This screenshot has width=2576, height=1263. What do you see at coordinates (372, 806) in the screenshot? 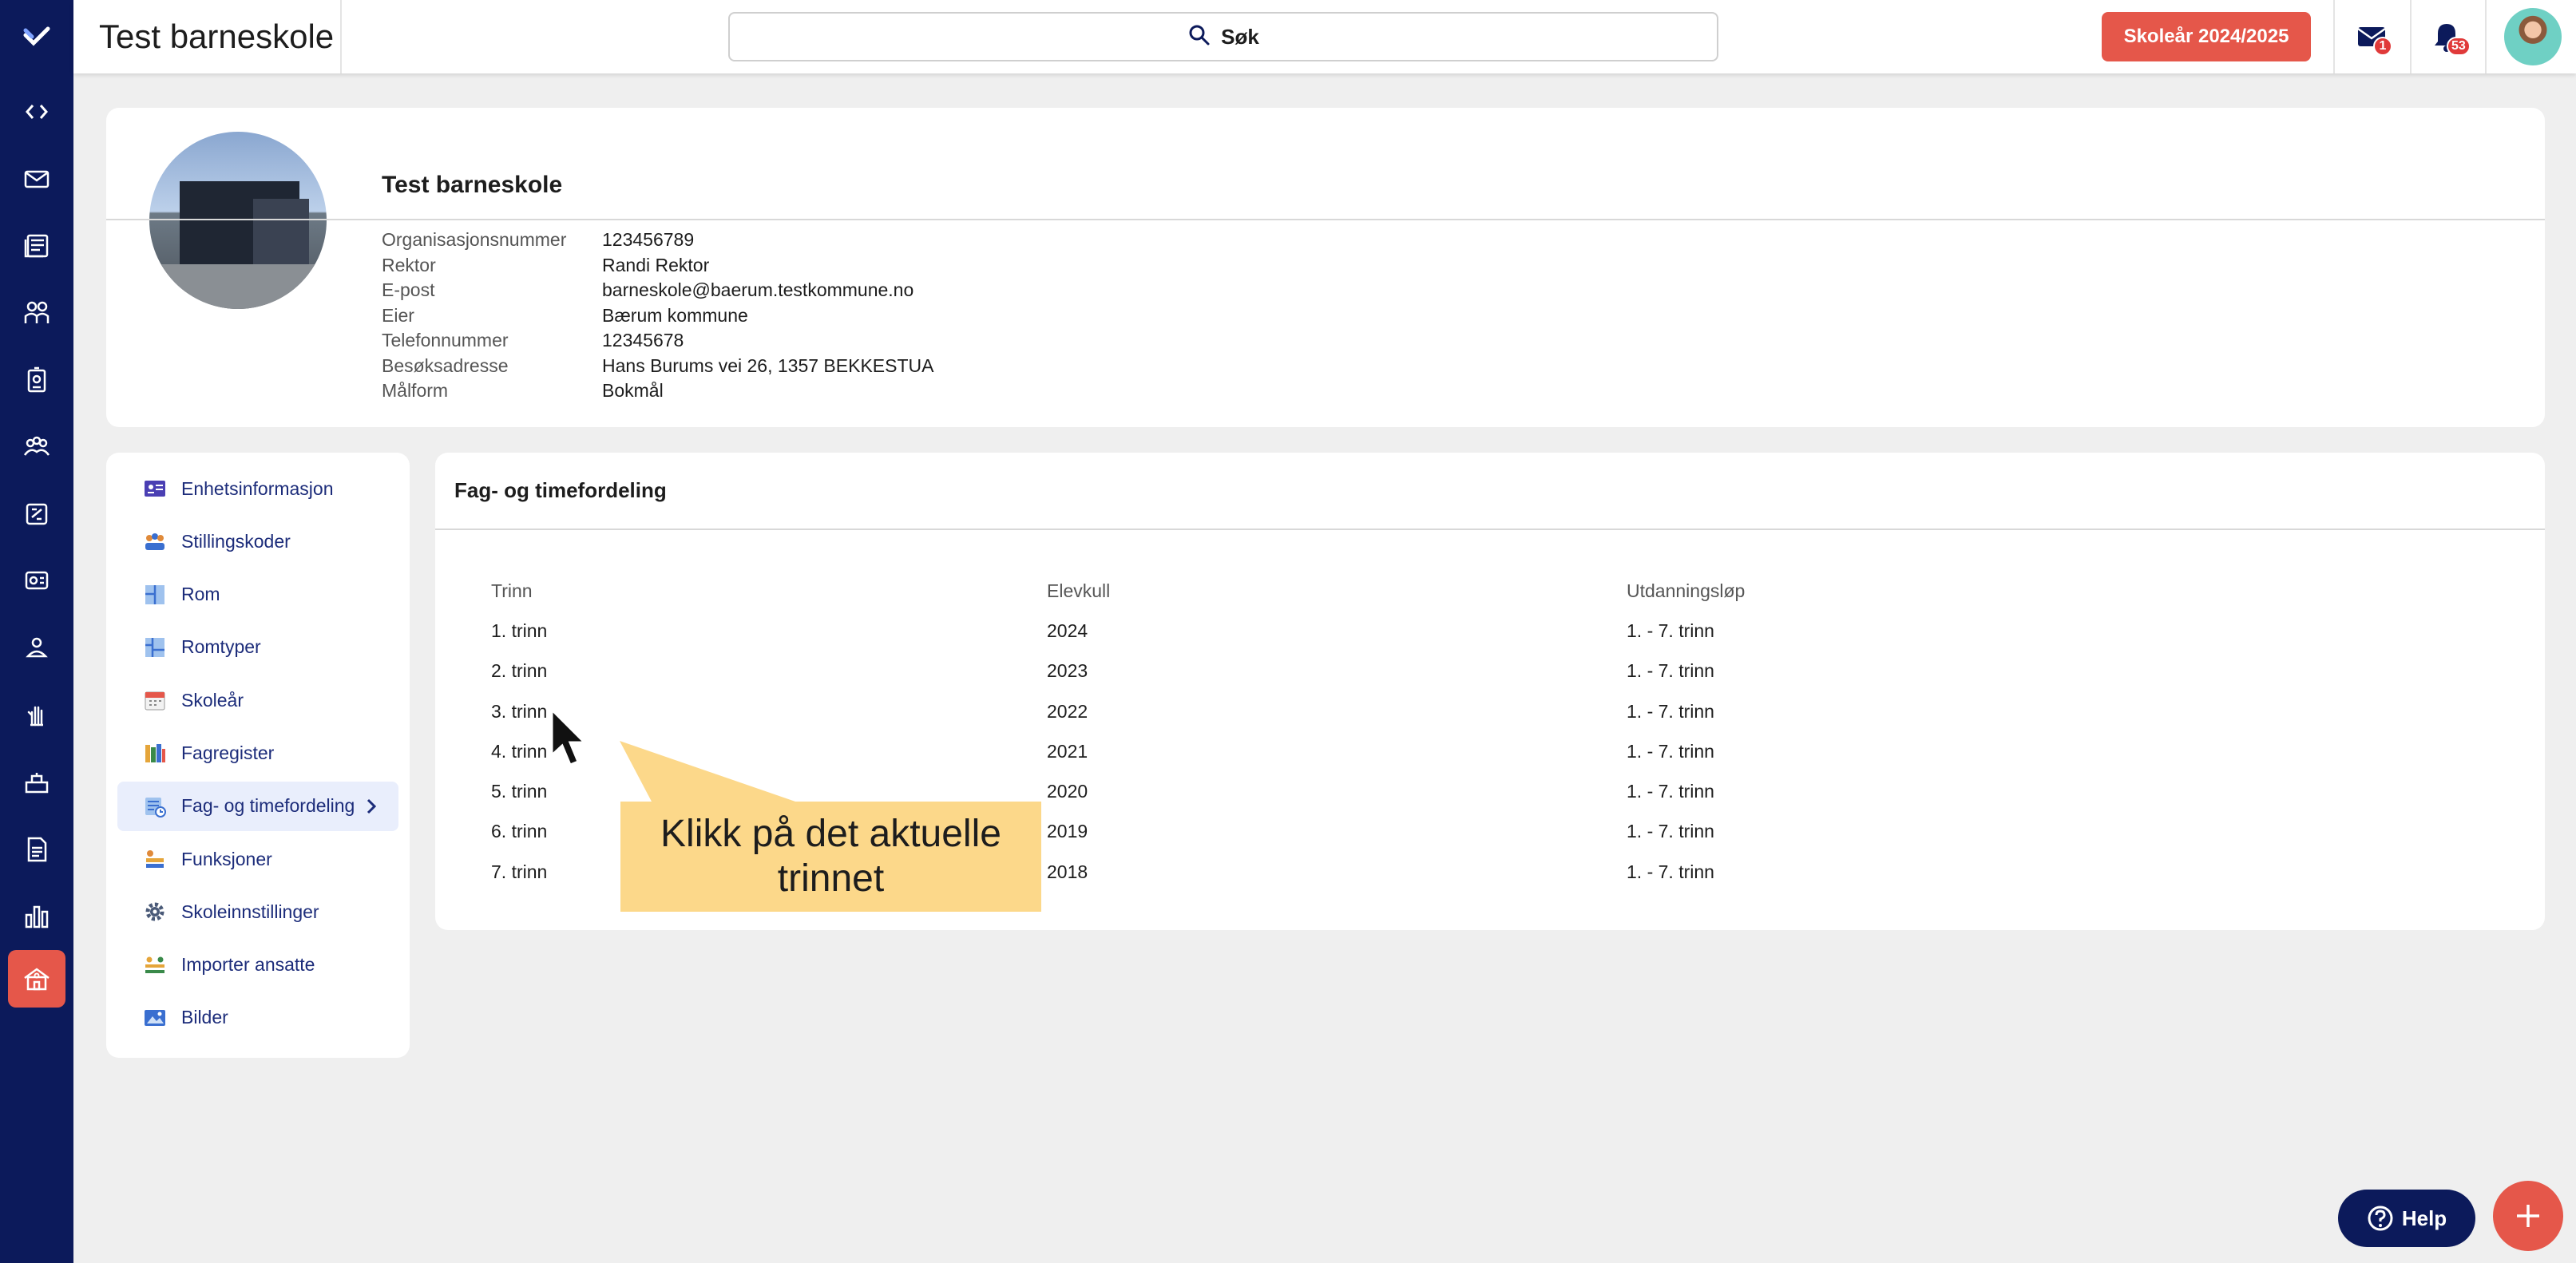
I see `chevron-right-icon` at bounding box center [372, 806].